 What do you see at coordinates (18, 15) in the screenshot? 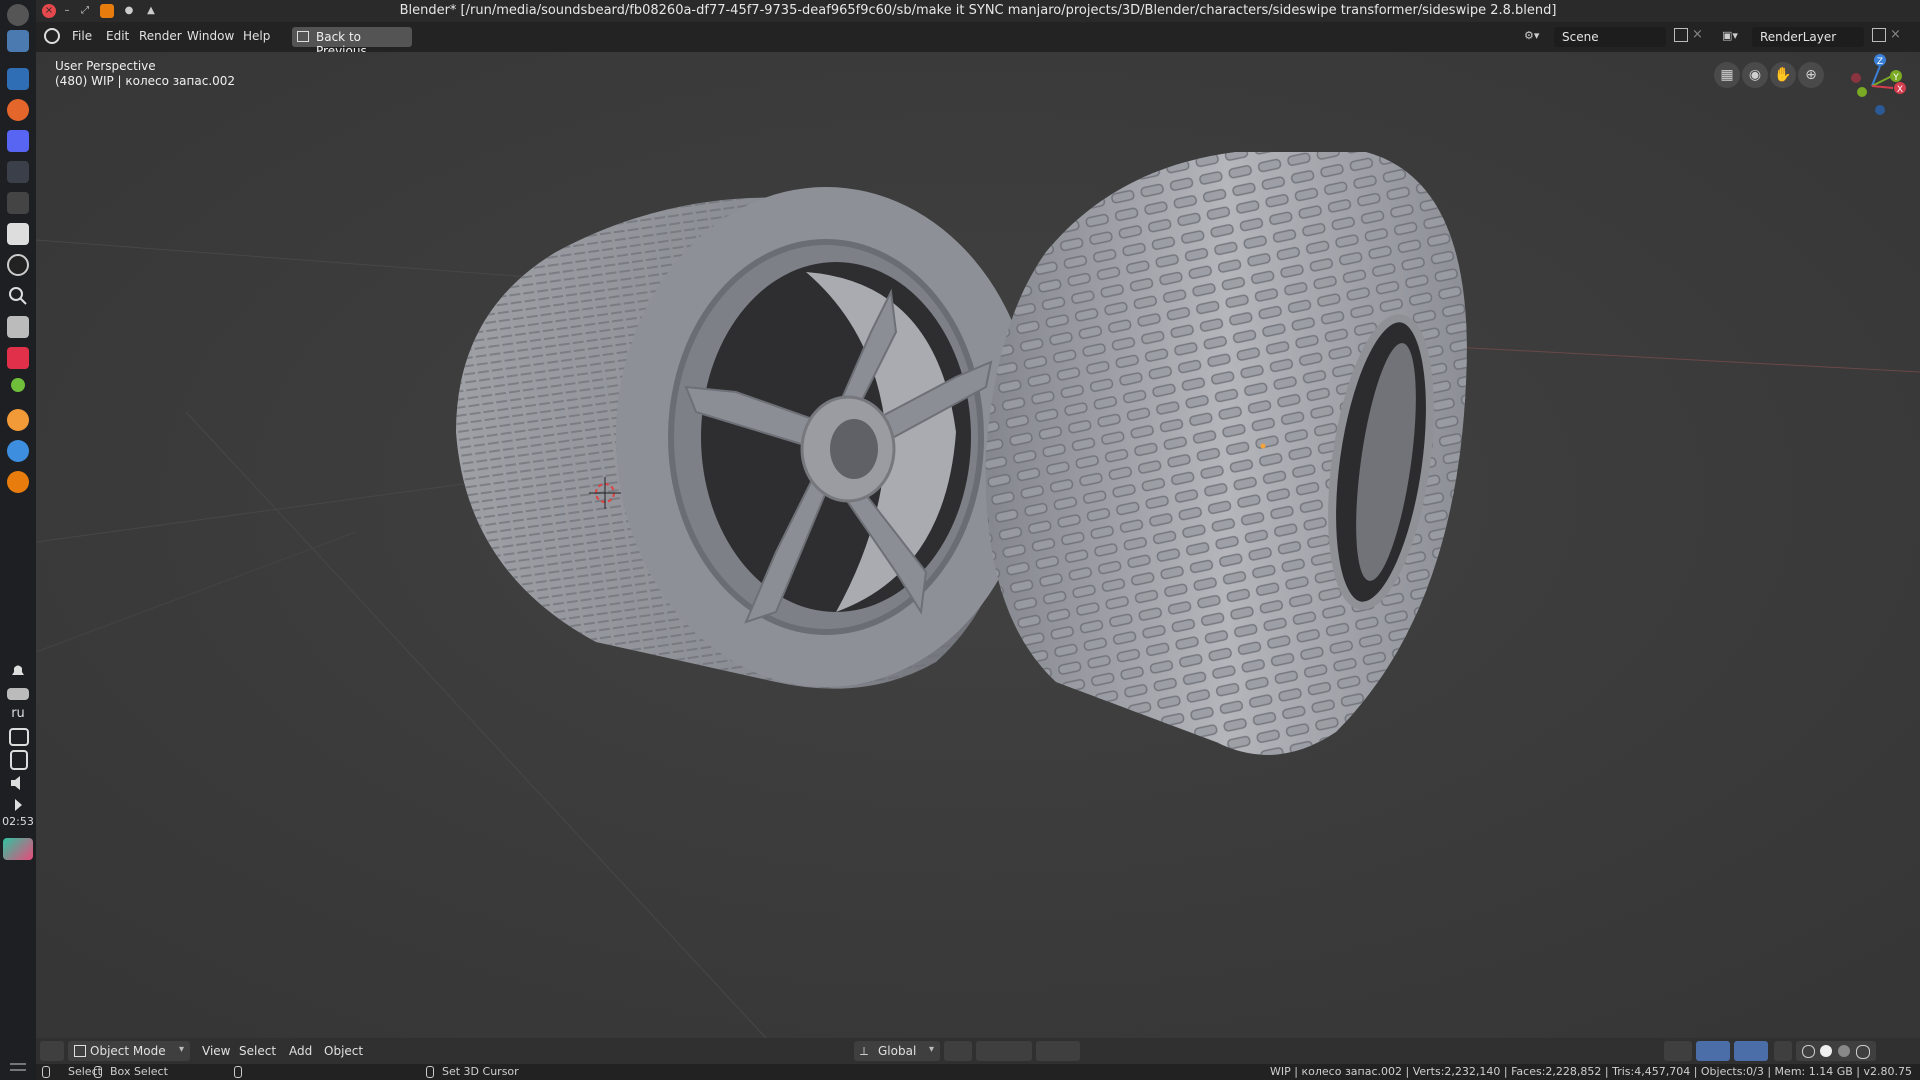
I see `user-avatar-icon` at bounding box center [18, 15].